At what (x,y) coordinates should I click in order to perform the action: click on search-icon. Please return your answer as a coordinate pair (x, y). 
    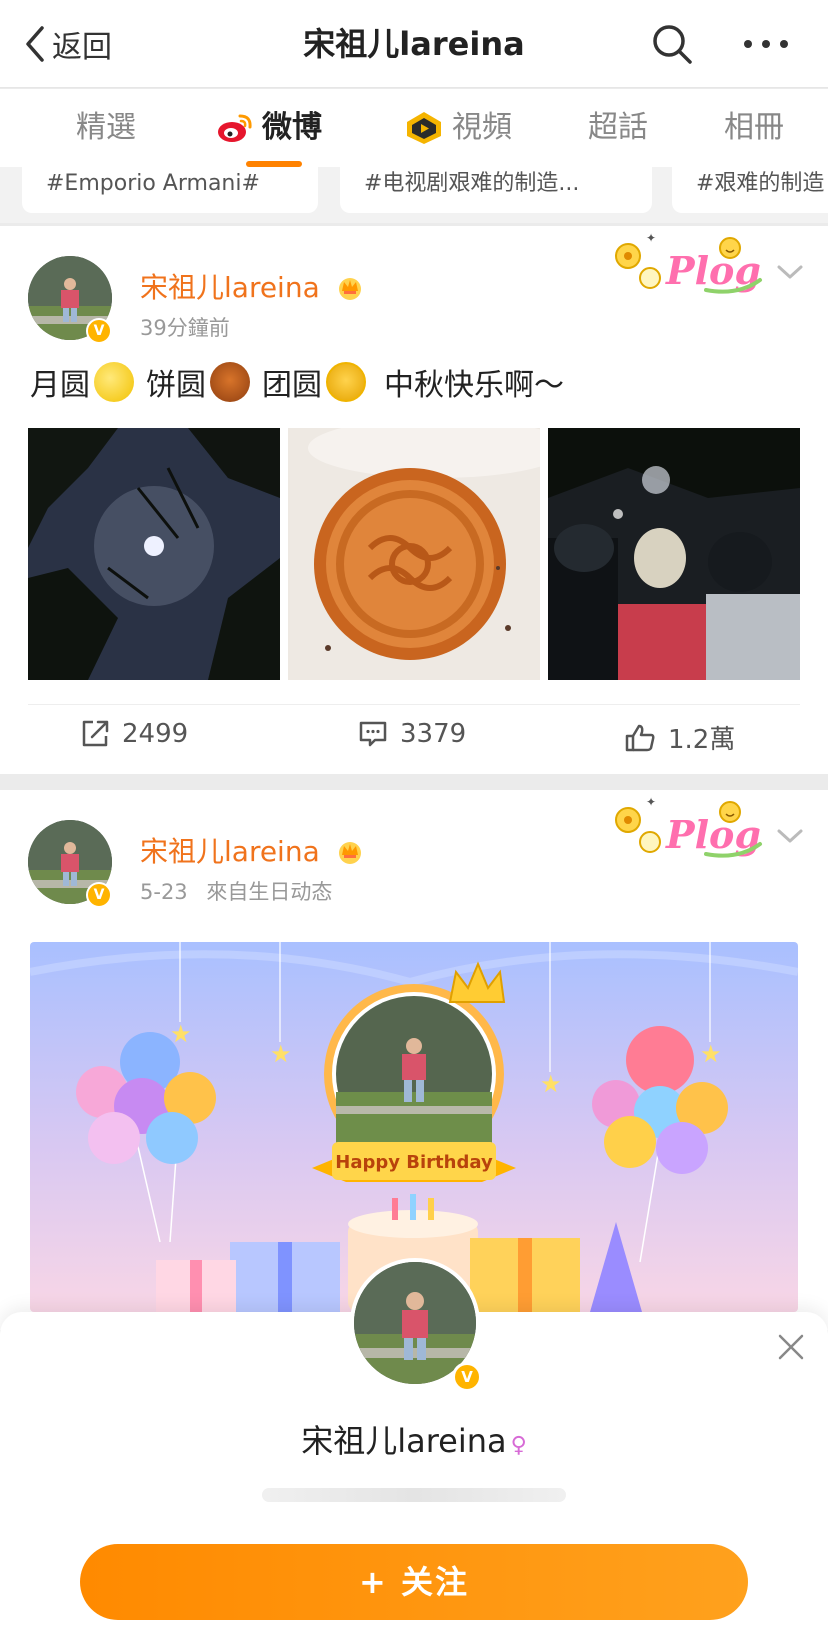
    Looking at the image, I should click on (672, 44).